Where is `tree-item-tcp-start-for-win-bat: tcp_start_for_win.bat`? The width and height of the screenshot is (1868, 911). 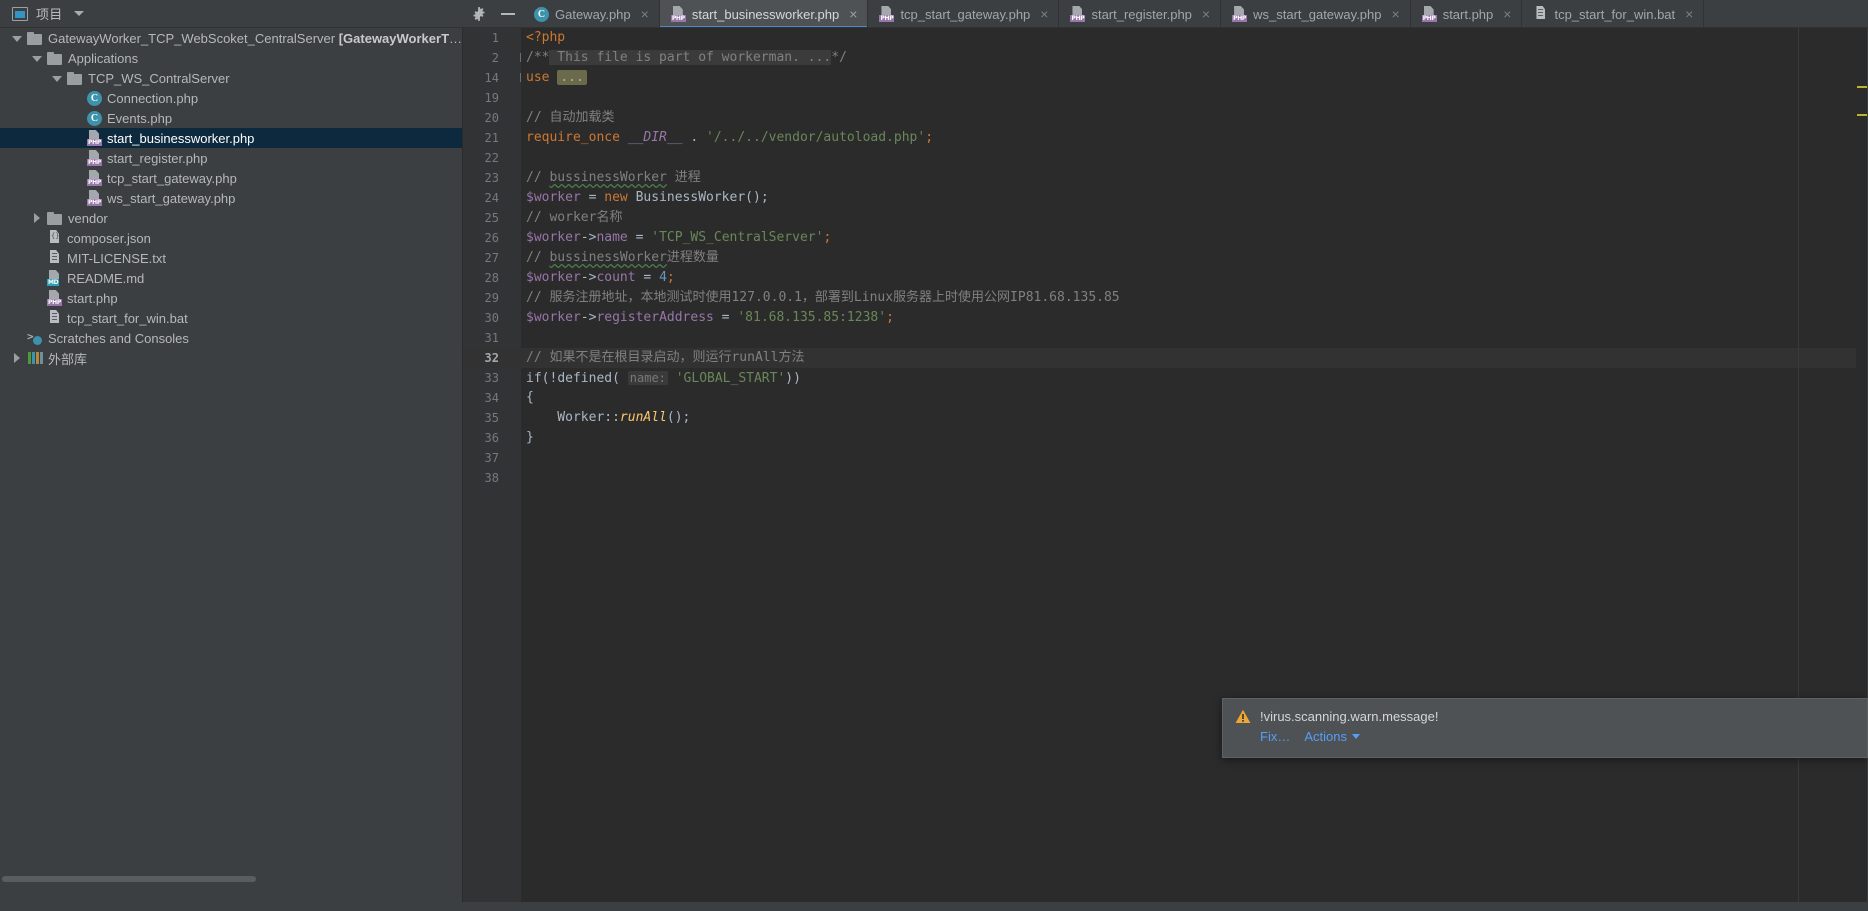 tree-item-tcp-start-for-win-bat: tcp_start_for_win.bat is located at coordinates (231, 318).